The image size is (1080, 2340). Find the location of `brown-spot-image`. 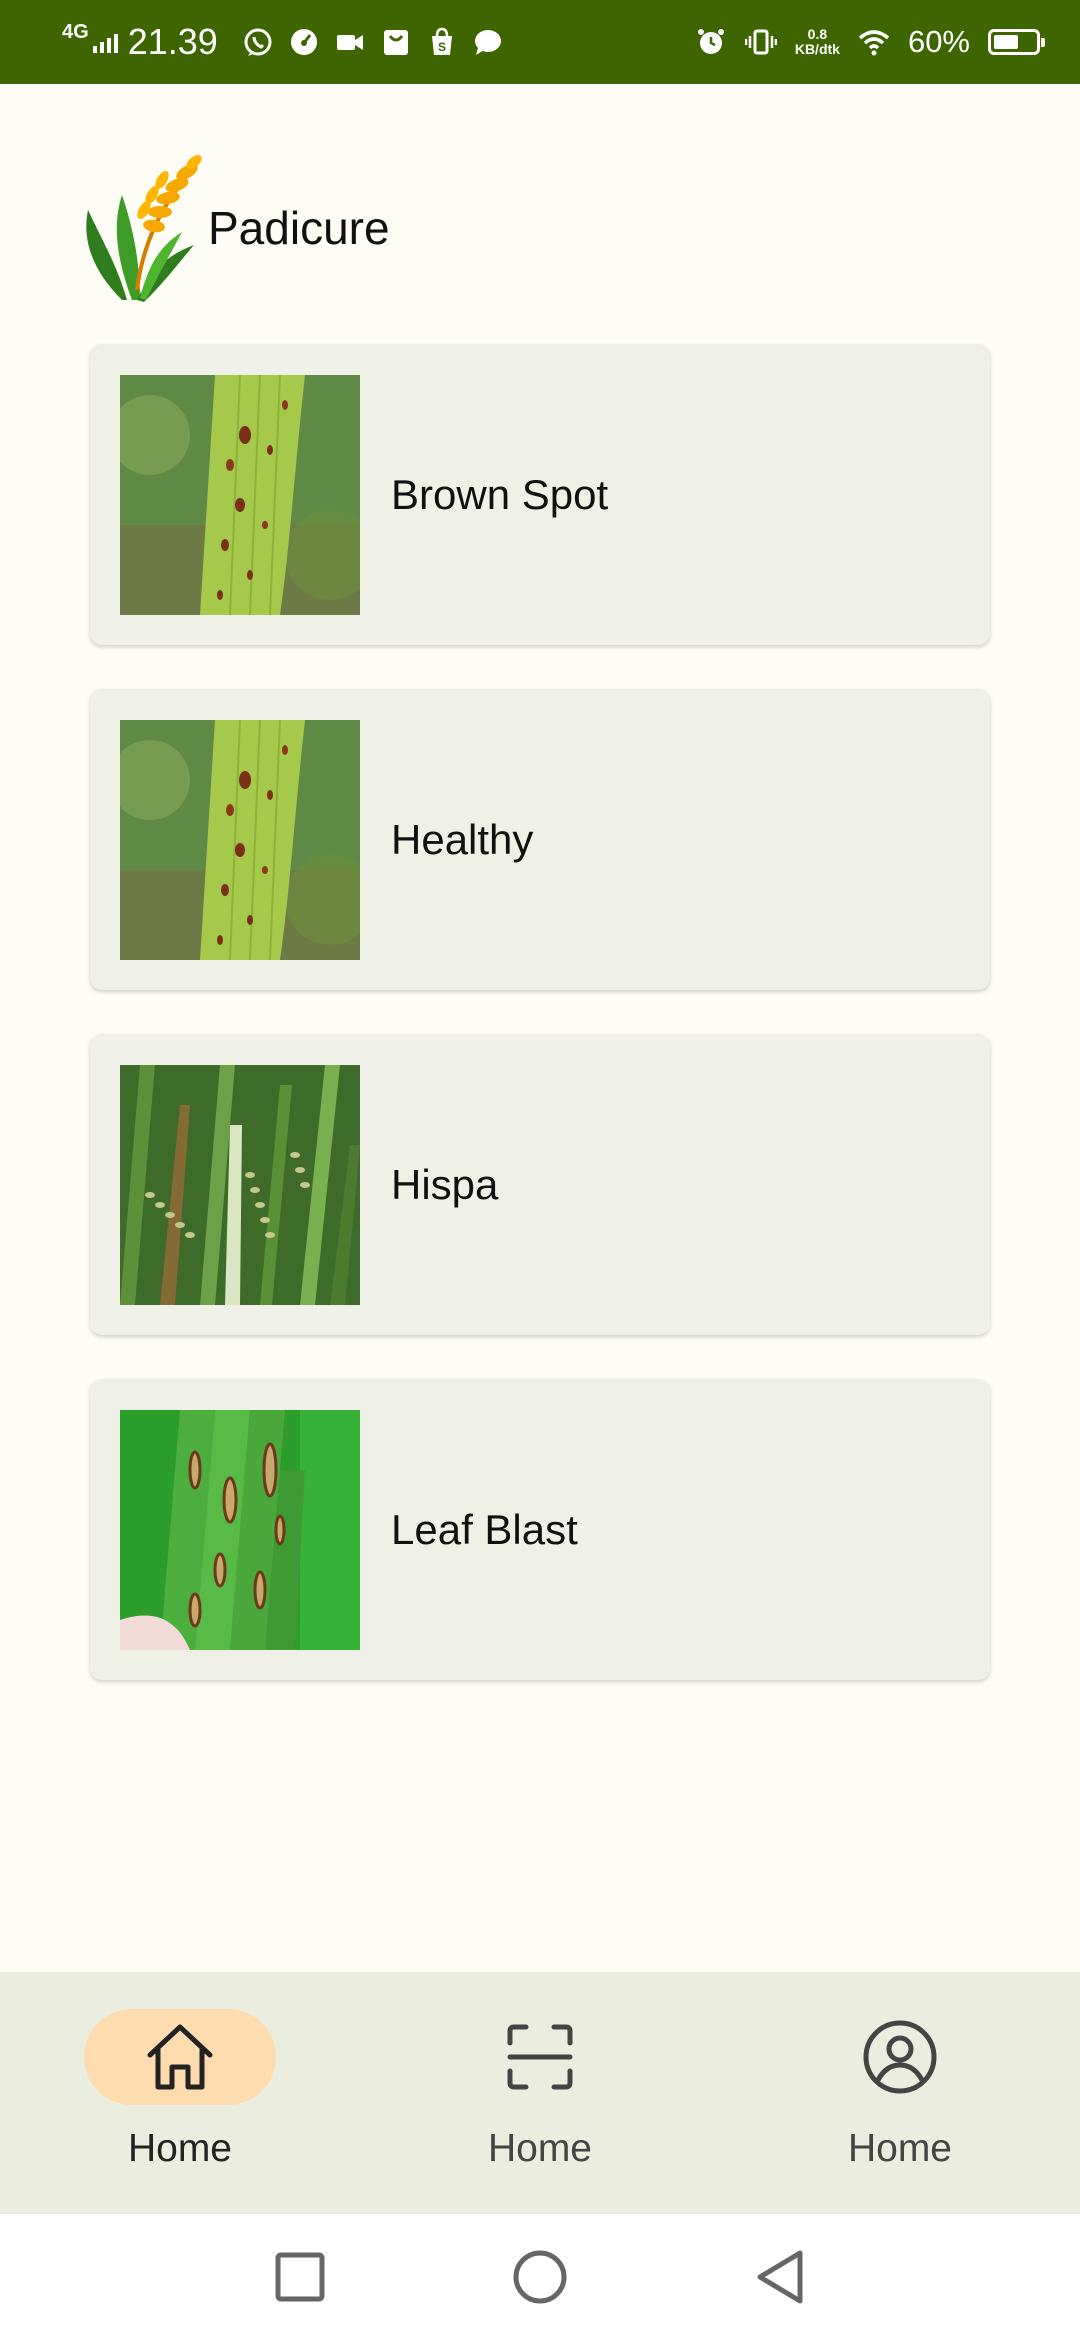

brown-spot-image is located at coordinates (240, 494).